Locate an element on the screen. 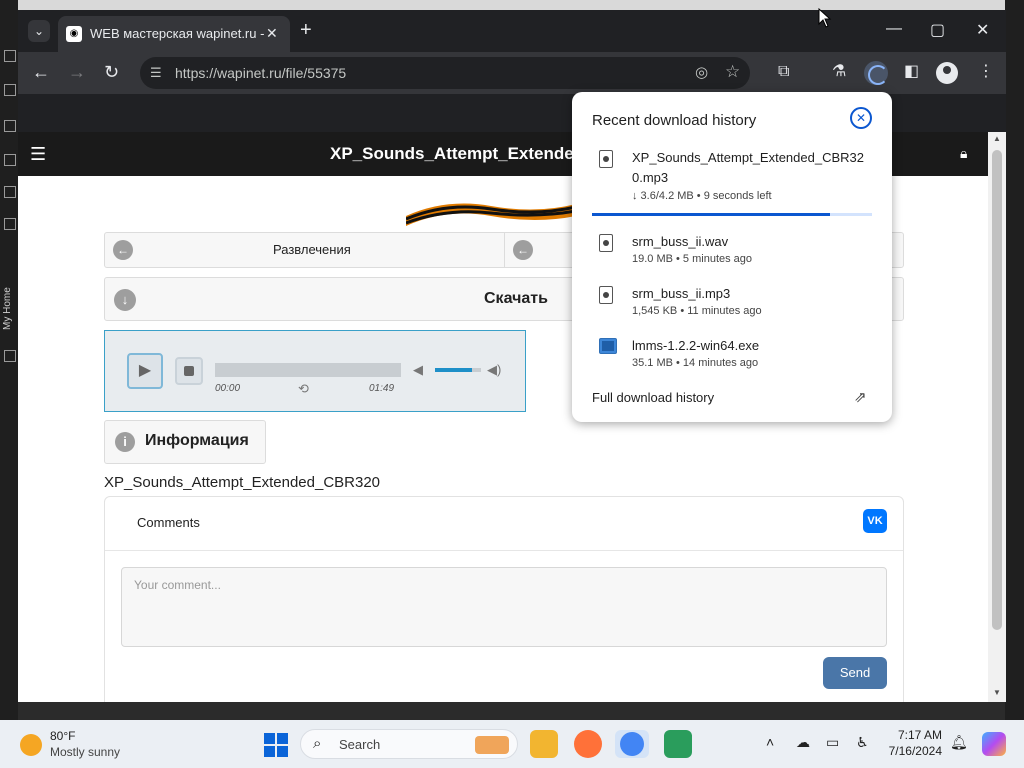  network-off-icon: ☁ is located at coordinates (803, 742).